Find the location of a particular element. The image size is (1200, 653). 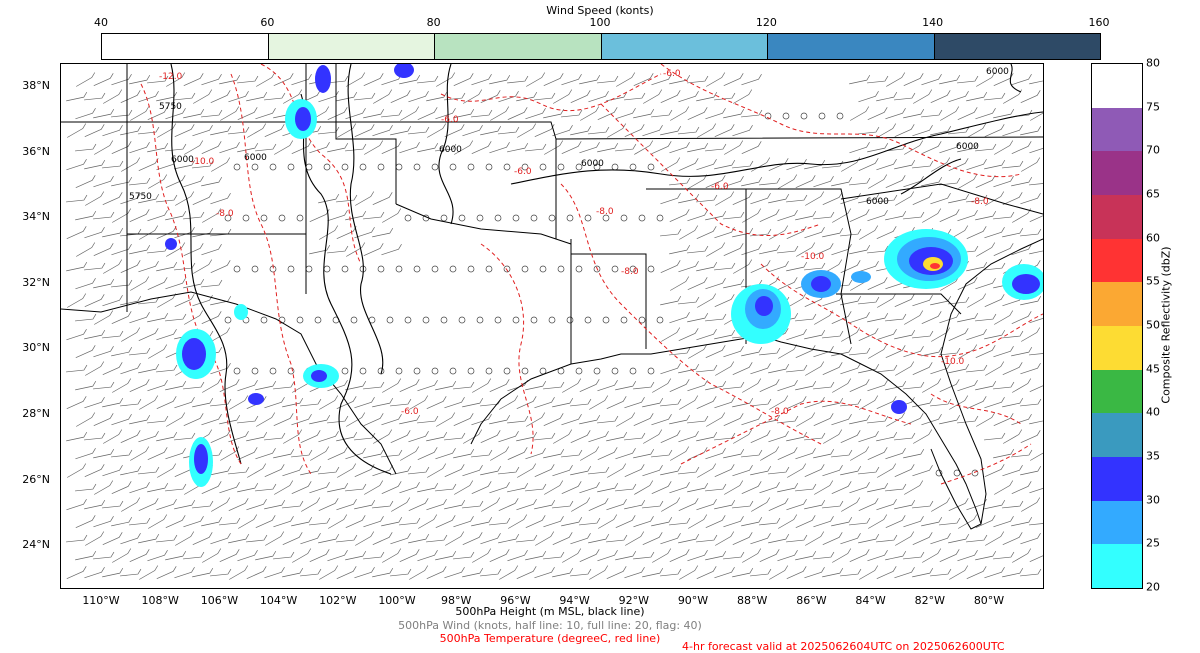

temperature-contour-label: -8.0 is located at coordinates (780, 412).